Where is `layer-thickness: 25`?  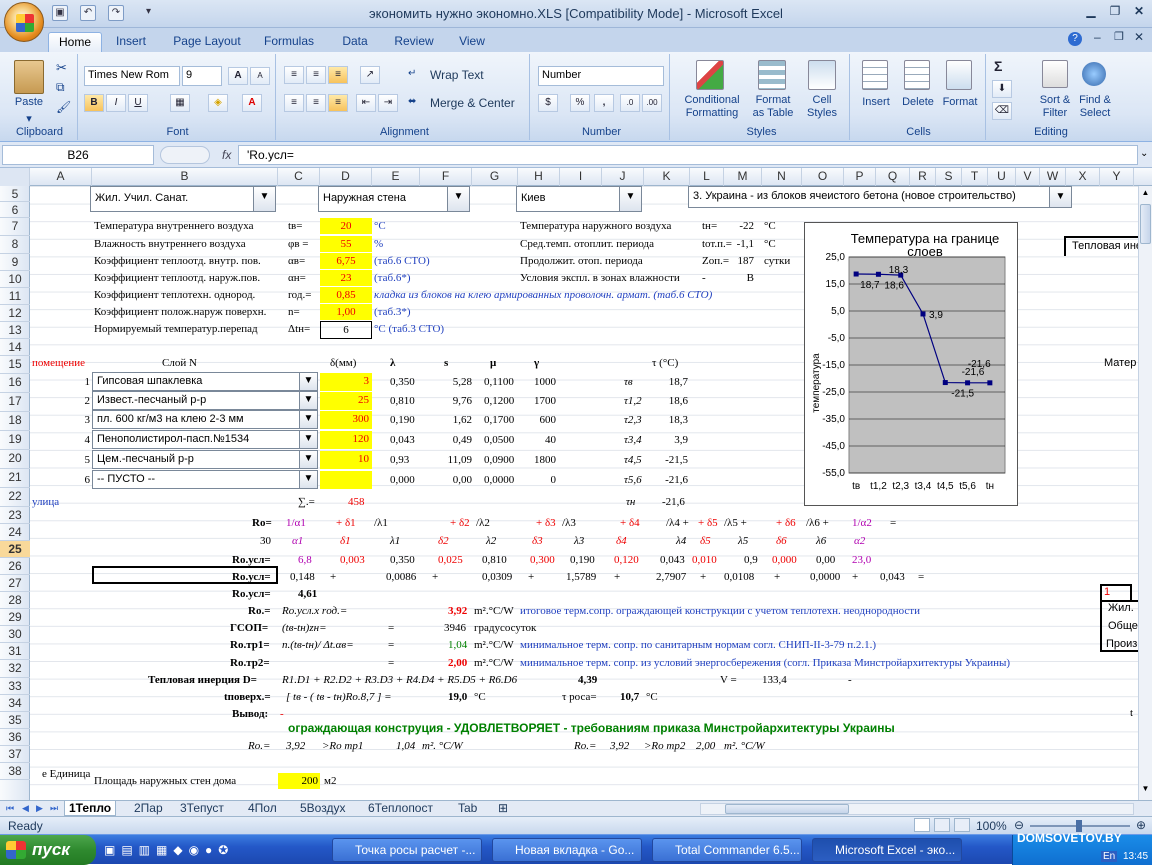 layer-thickness: 25 is located at coordinates (346, 401).